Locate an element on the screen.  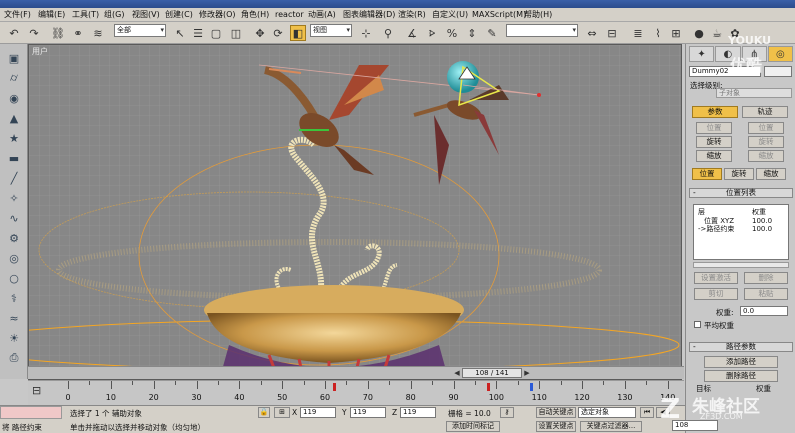
spinner-snap-icon: ⇕ is located at coordinates (472, 33).